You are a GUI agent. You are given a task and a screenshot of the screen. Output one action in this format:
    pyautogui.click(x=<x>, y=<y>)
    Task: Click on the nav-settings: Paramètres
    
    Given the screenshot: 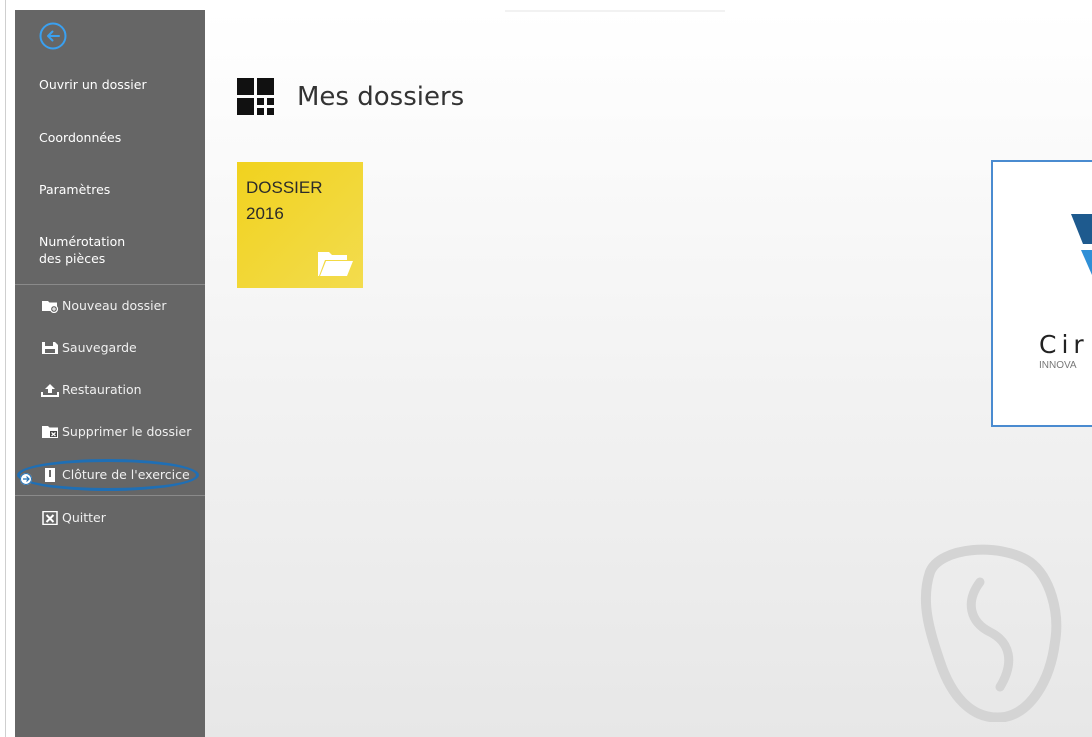 What is the action you would take?
    pyautogui.click(x=74, y=189)
    